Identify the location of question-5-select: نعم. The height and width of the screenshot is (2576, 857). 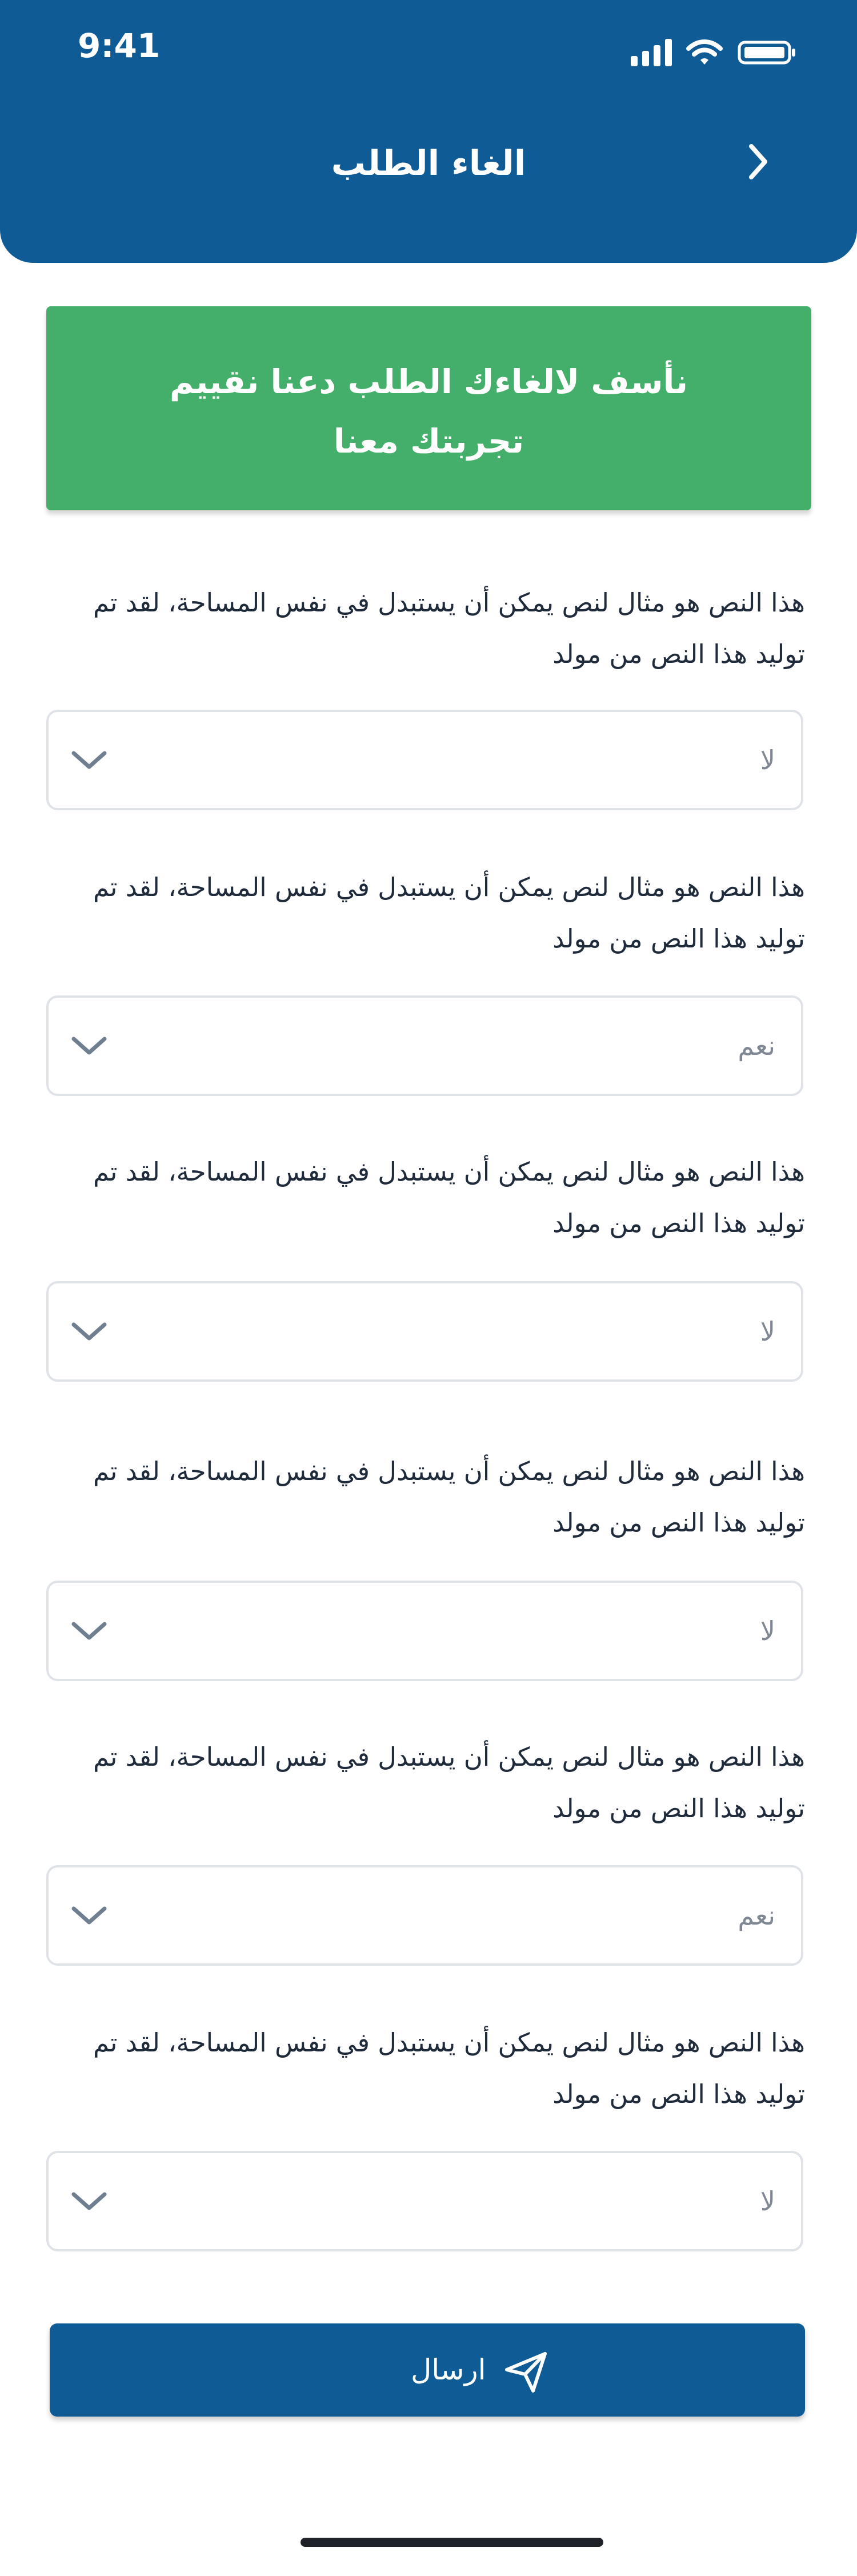
(425, 1915).